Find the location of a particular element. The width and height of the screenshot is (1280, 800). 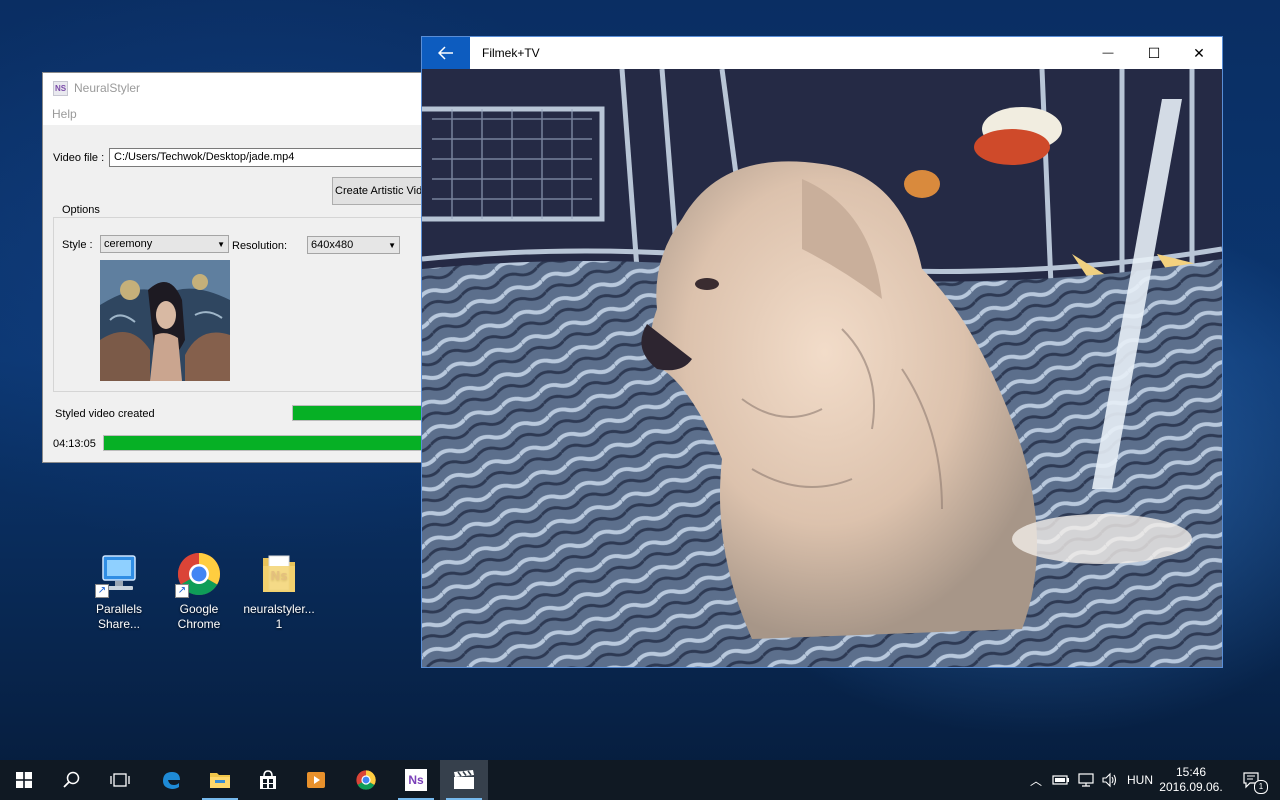

taskbar-edge is located at coordinates (171, 780).